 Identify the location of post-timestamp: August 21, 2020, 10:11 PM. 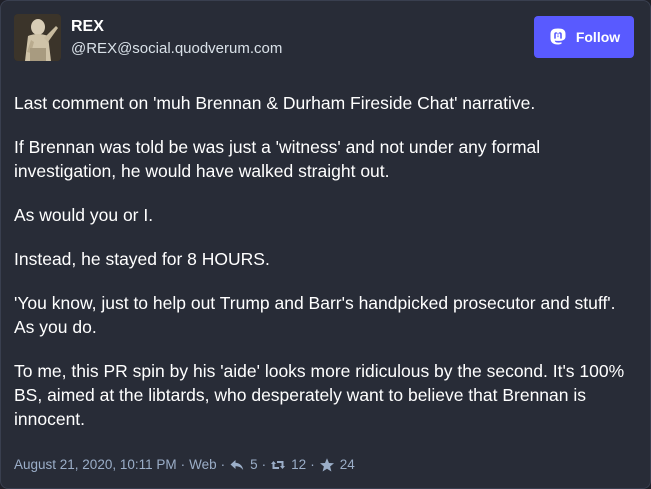
(95, 465).